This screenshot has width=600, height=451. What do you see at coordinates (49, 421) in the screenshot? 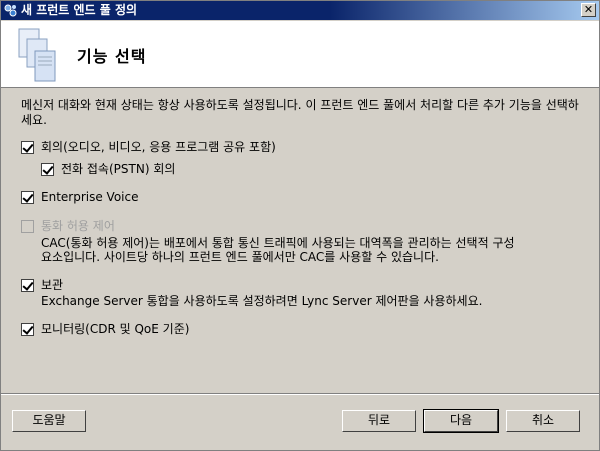
I see `help-button: 도움말` at bounding box center [49, 421].